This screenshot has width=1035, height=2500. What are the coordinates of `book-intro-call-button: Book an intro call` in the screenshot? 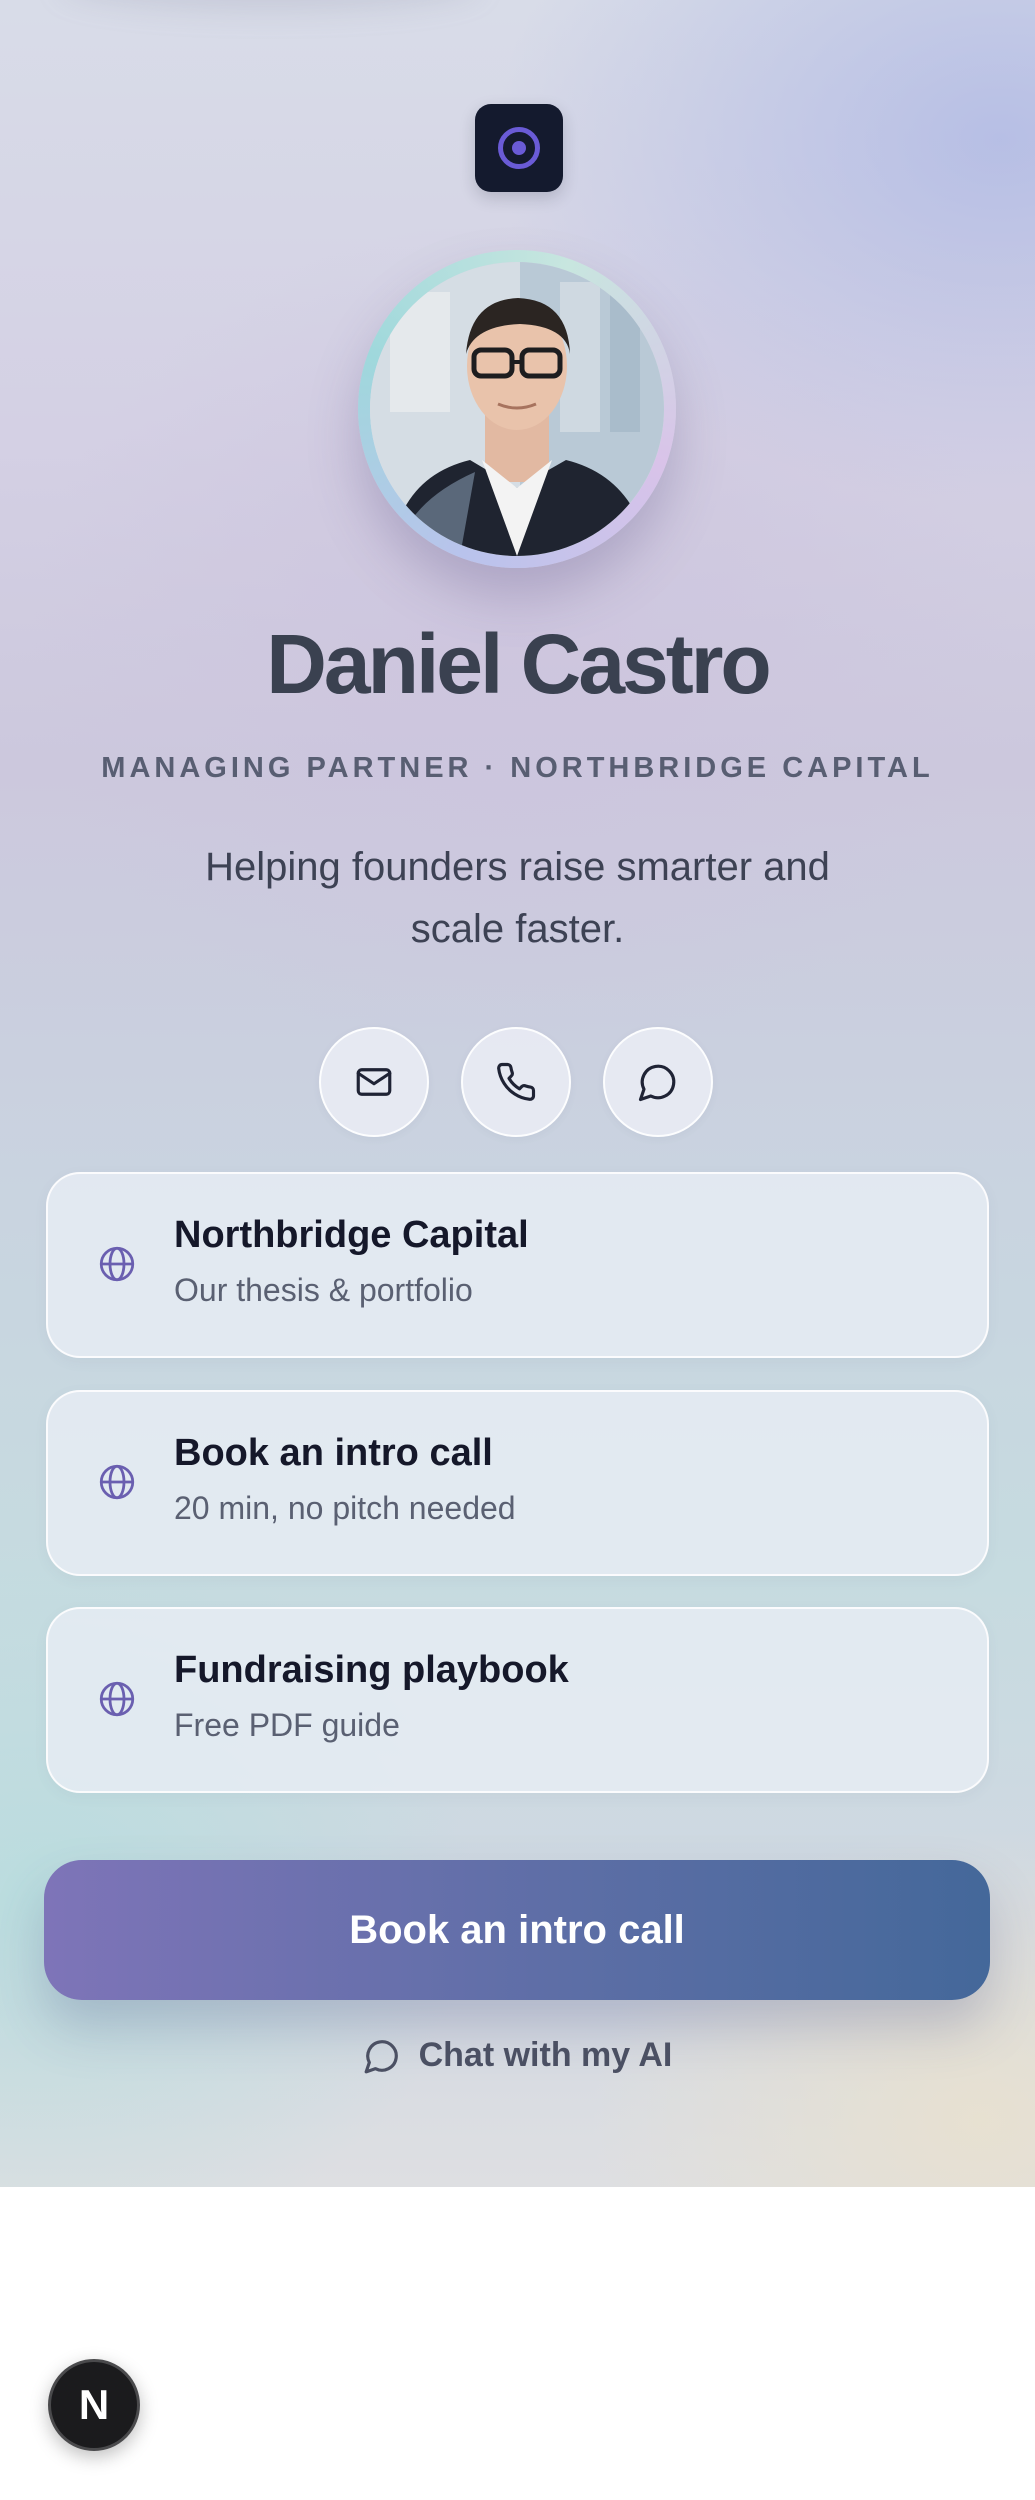 It's located at (517, 1930).